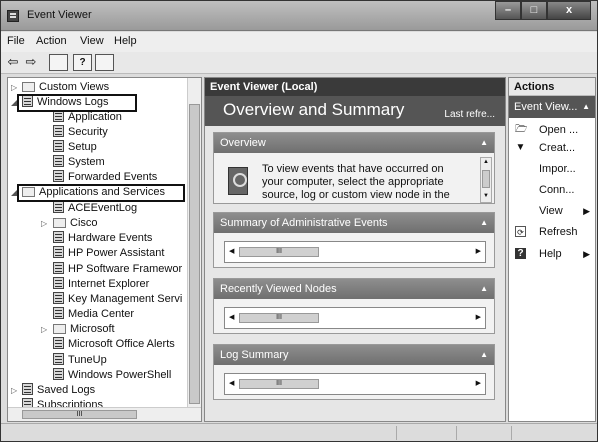 Image resolution: width=598 pixels, height=442 pixels. What do you see at coordinates (552, 211) in the screenshot?
I see `action-view: View ▶` at bounding box center [552, 211].